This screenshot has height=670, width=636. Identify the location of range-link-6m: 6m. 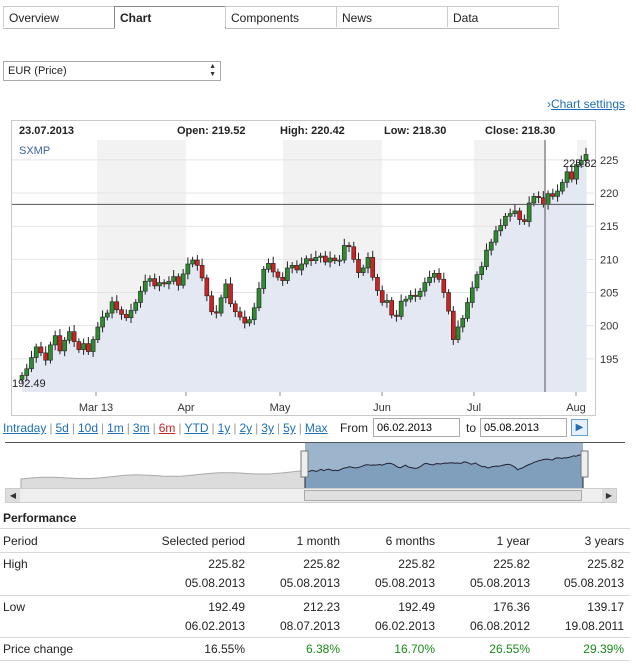
(167, 428).